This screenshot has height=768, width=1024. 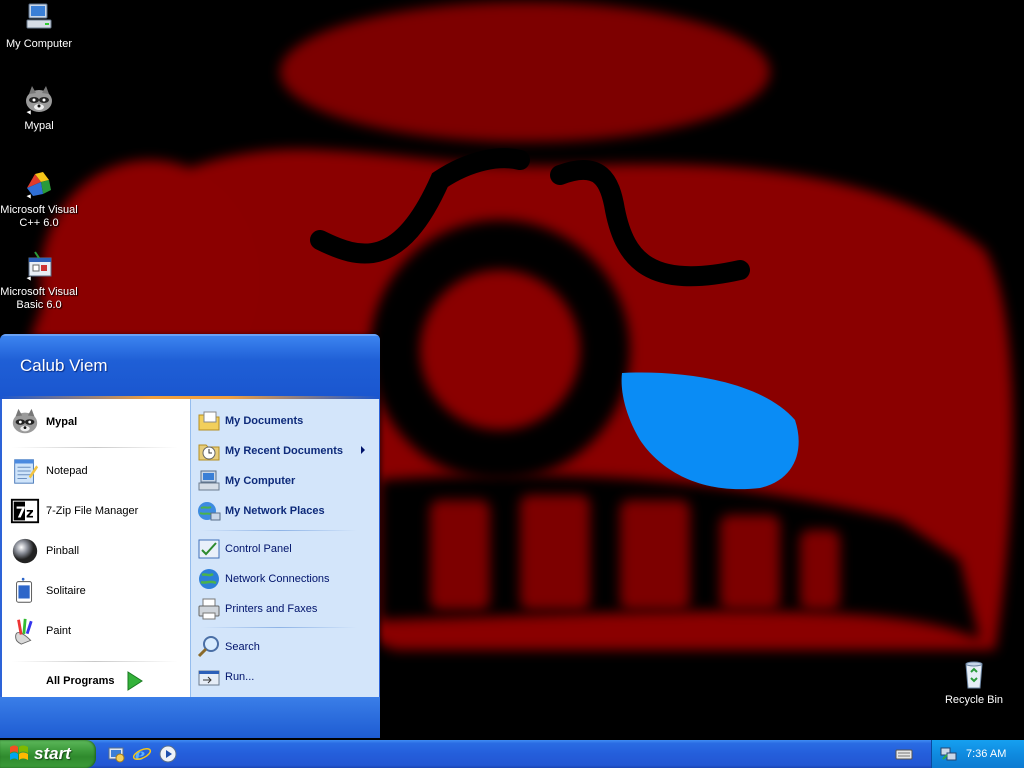 What do you see at coordinates (25, 551) in the screenshot?
I see `pinball-icon` at bounding box center [25, 551].